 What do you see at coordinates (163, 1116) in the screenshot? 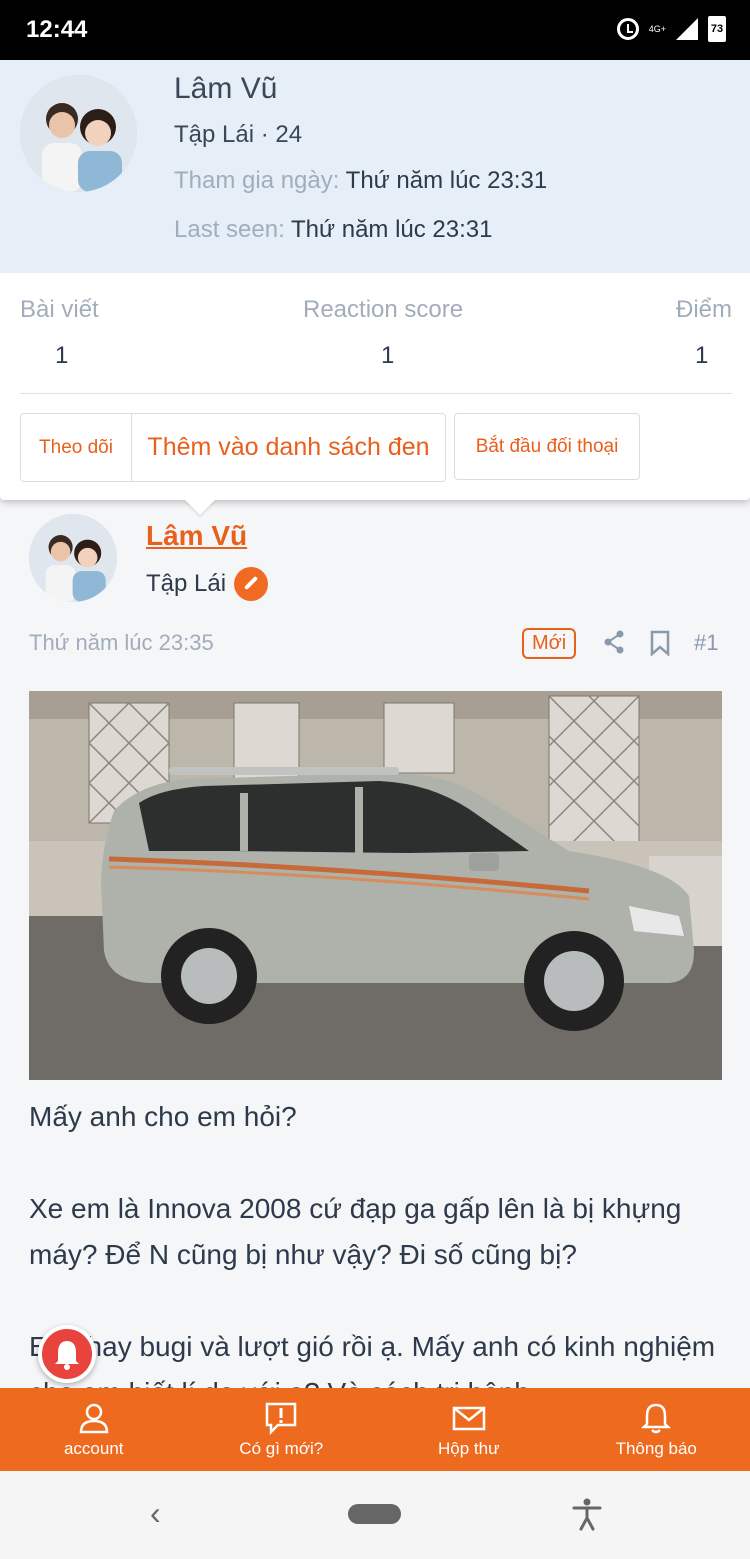
I see `post-paragraph: Mấy anh cho em hỏi?` at bounding box center [163, 1116].